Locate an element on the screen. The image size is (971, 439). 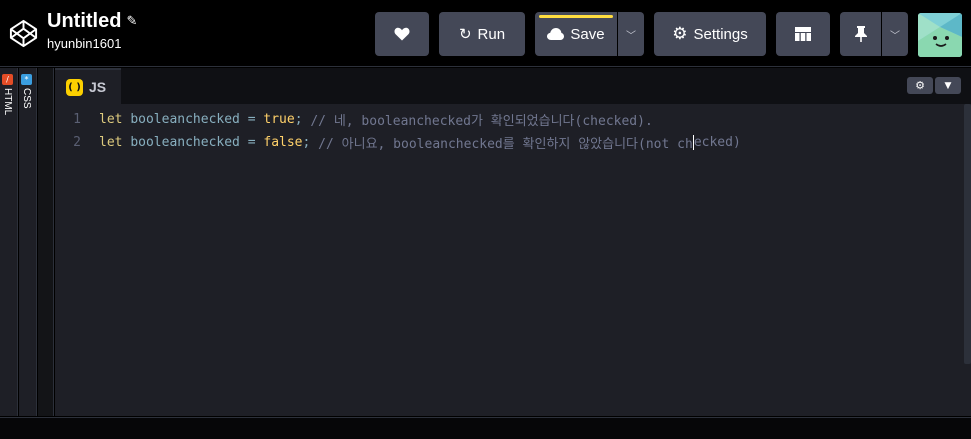
js-settings-button: ⚙ is located at coordinates (920, 85).